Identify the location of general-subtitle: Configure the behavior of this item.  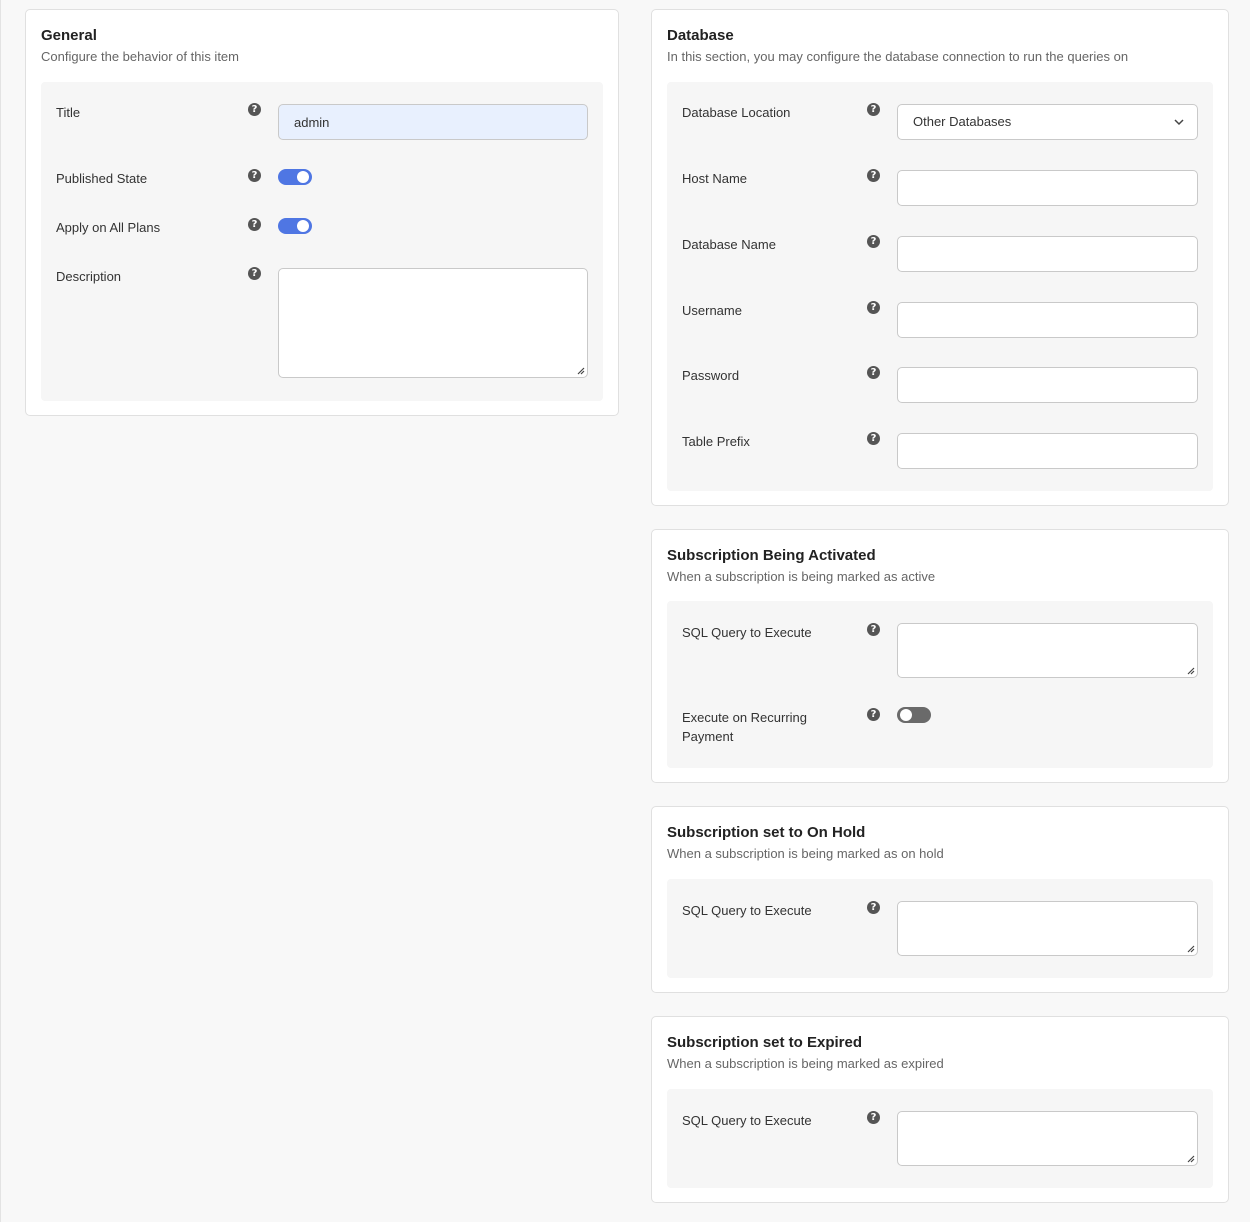
(140, 56).